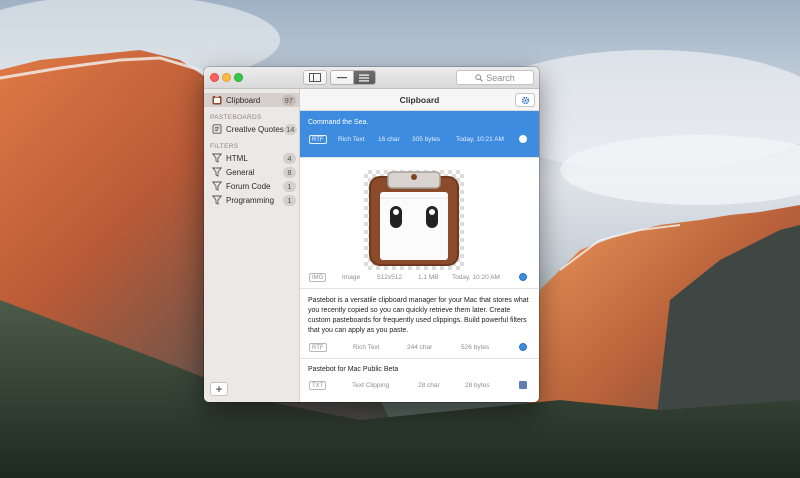 The image size is (800, 478). Describe the element at coordinates (288, 100) in the screenshot. I see `count-badge: 97` at that location.